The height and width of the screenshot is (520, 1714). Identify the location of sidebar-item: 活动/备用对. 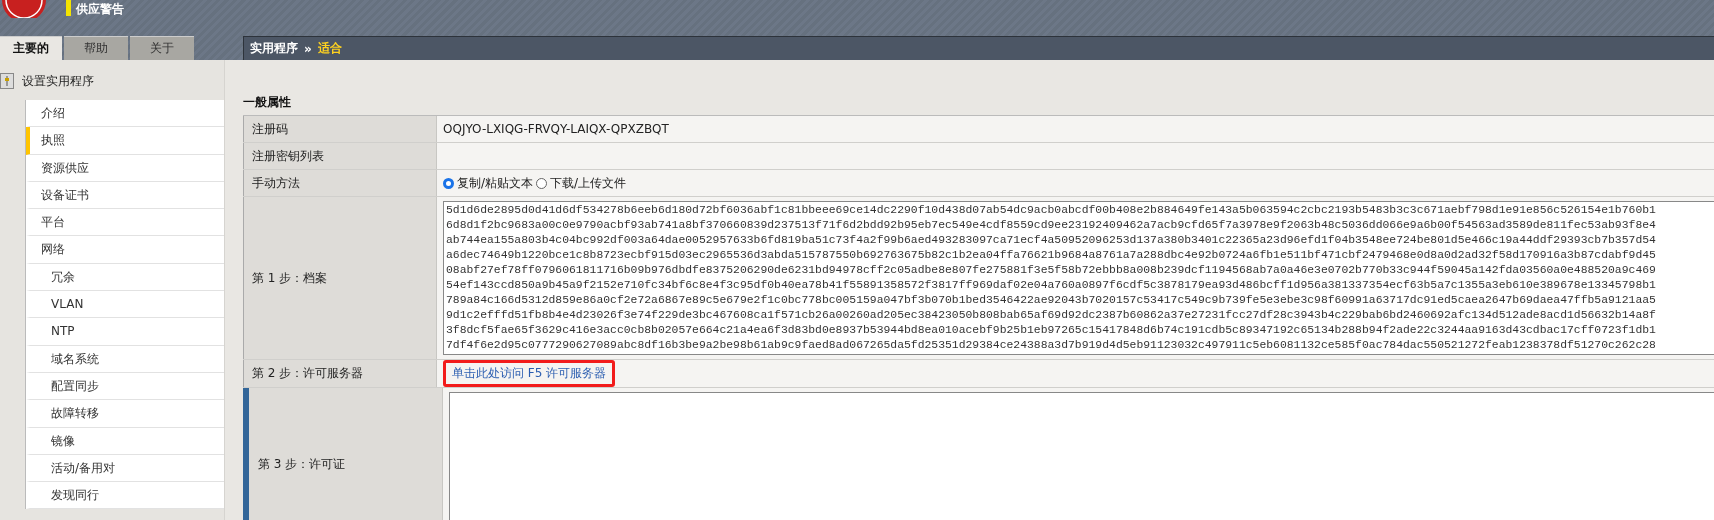
(125, 468).